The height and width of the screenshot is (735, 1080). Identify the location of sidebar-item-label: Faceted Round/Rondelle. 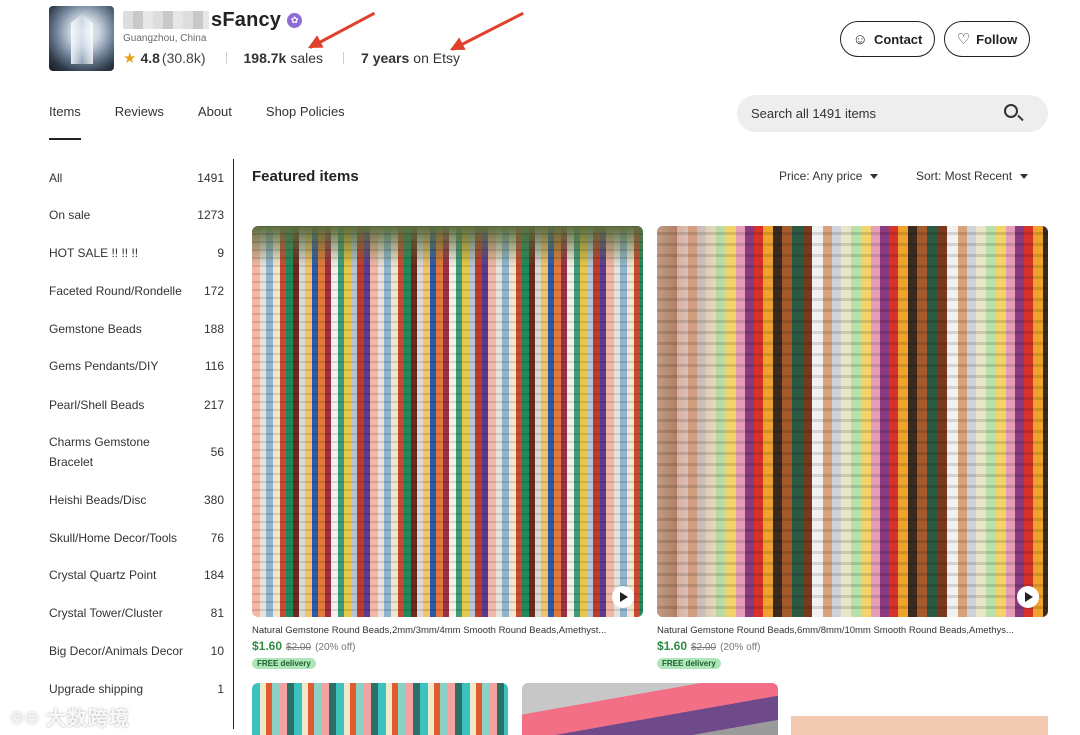
(115, 291).